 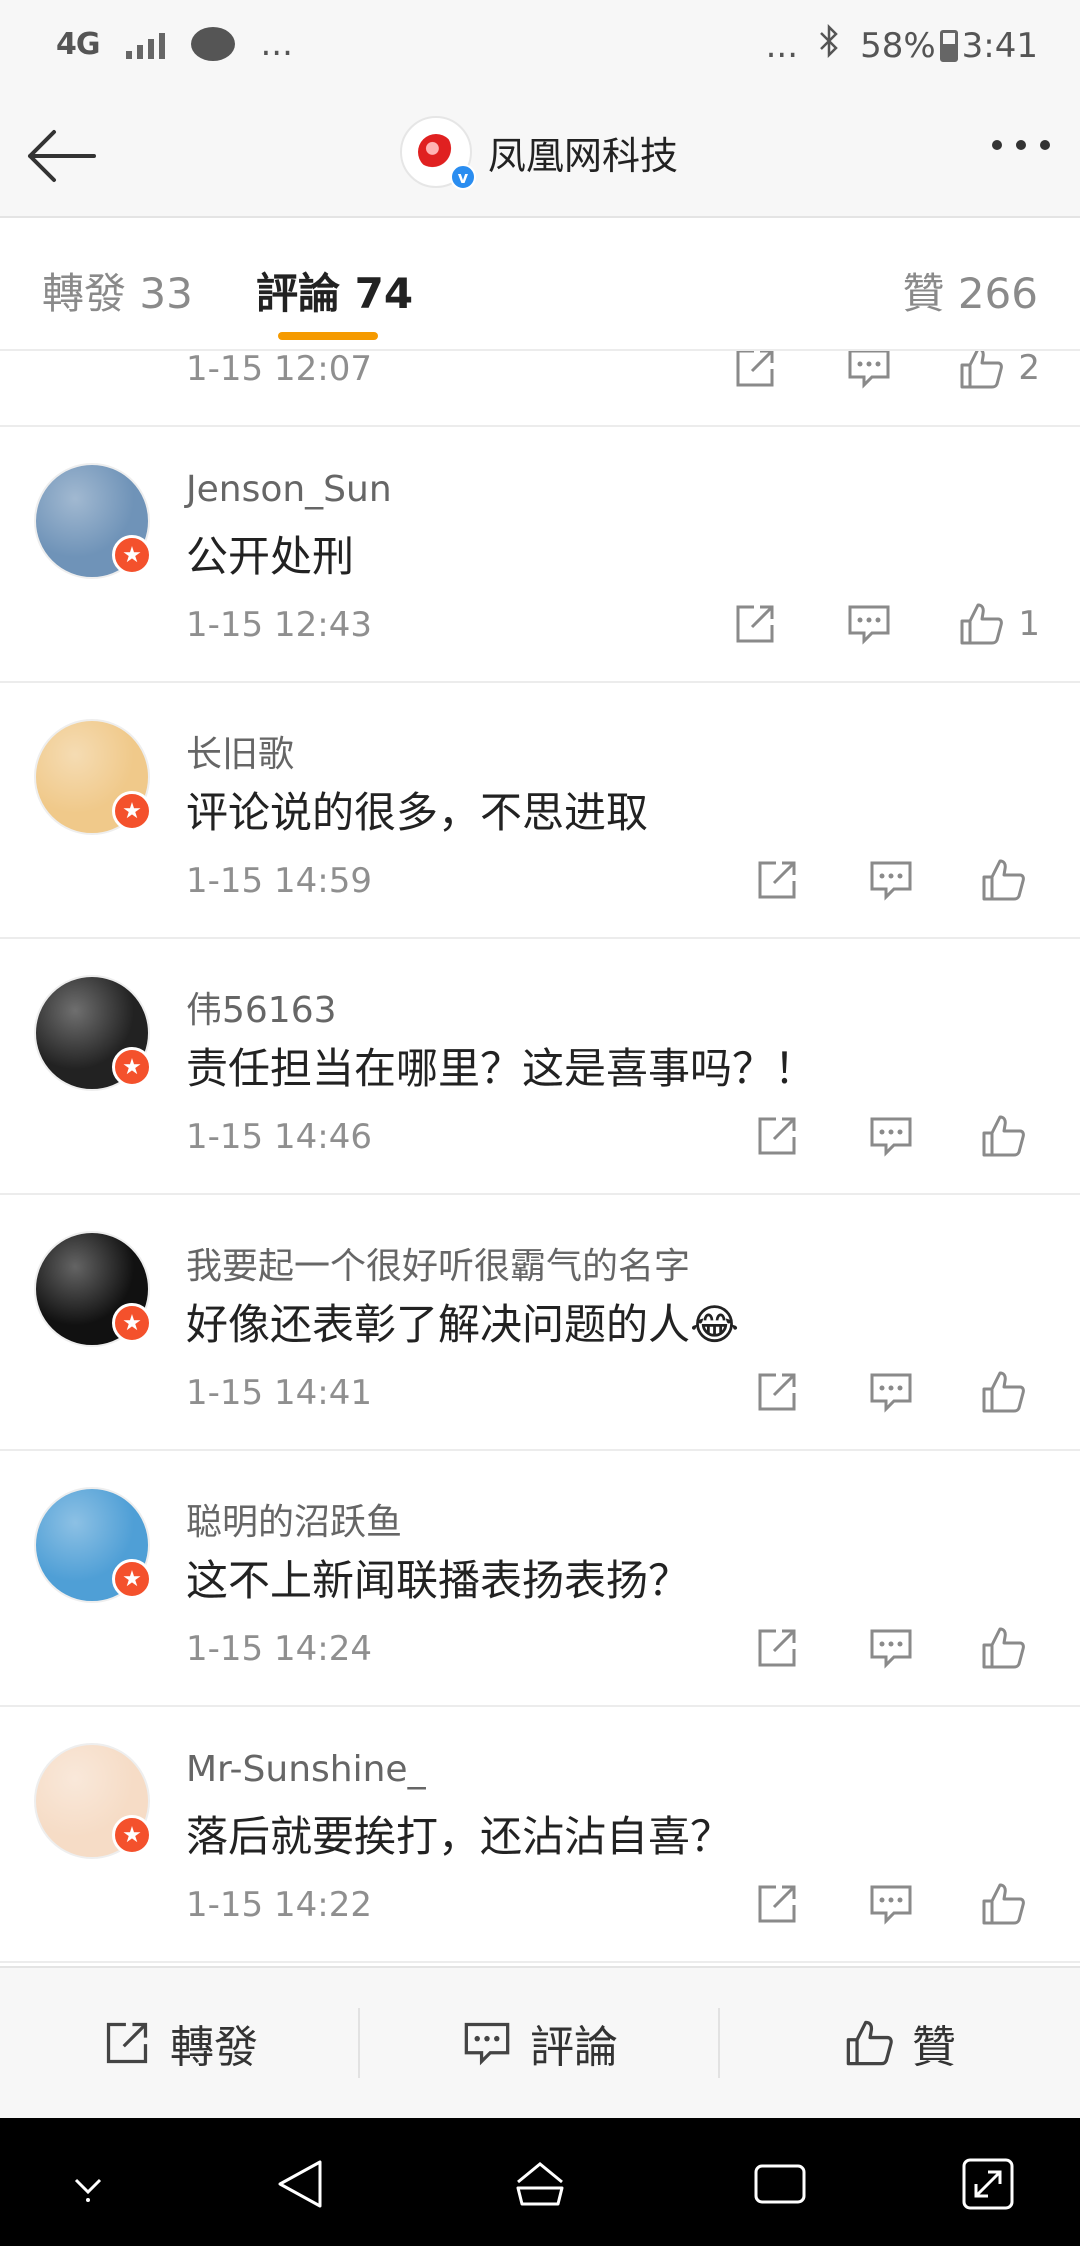 I want to click on bottom-action-bar: 轉發 評論 贊, so click(x=540, y=2042).